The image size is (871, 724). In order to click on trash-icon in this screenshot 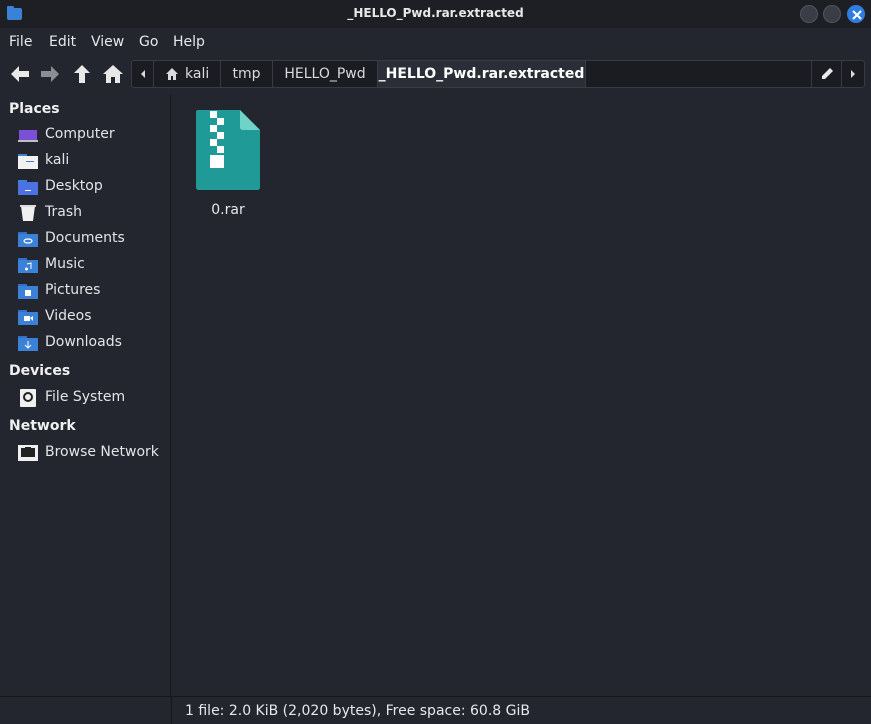, I will do `click(28, 213)`.